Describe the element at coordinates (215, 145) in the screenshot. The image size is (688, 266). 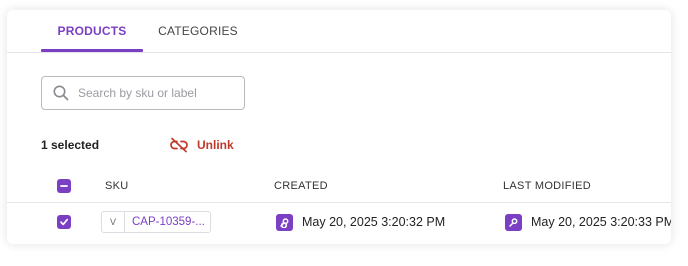
I see `unlink-label: Unlink` at that location.